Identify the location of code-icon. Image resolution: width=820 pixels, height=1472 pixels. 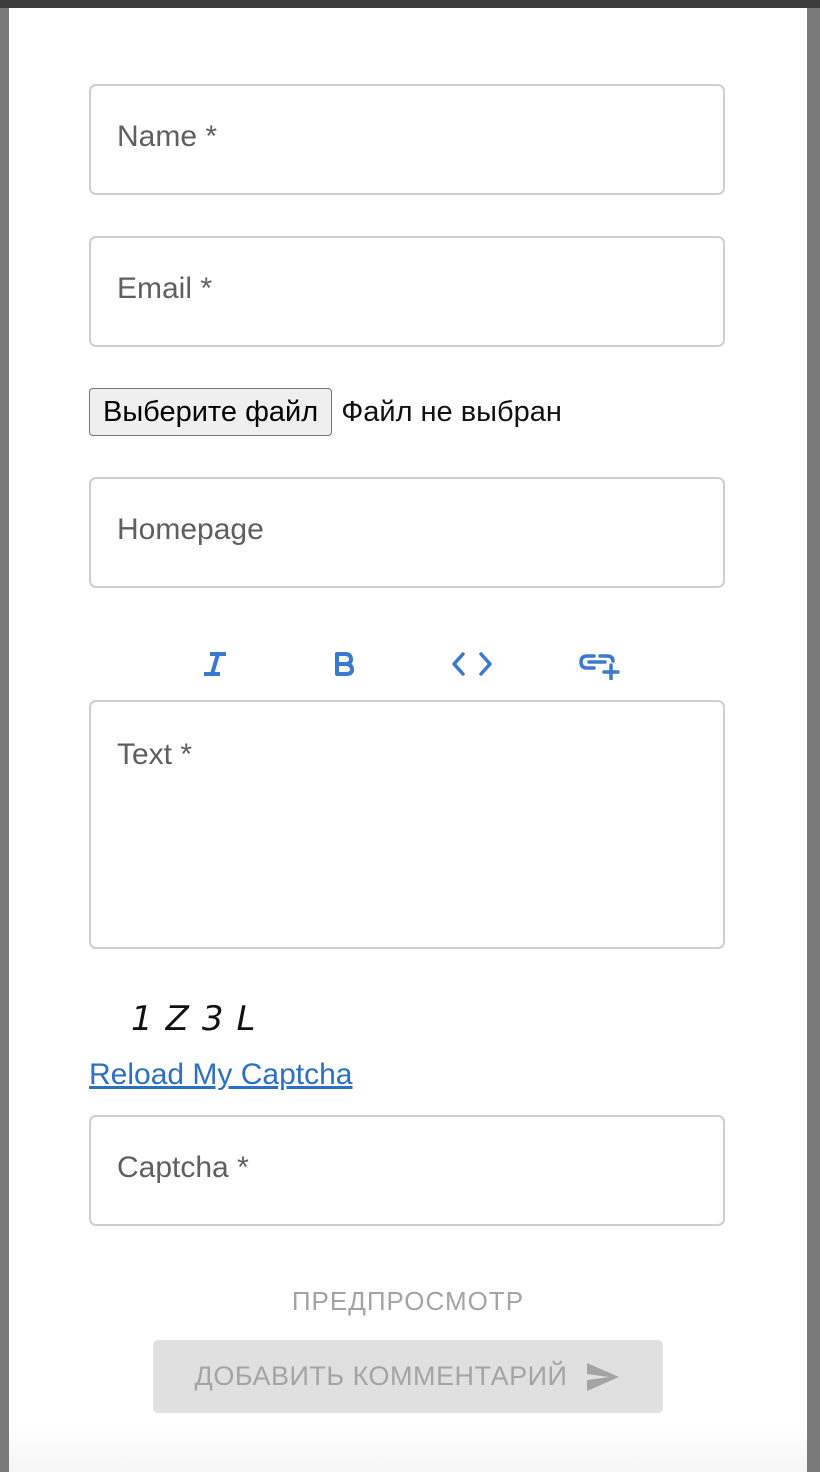
(472, 664).